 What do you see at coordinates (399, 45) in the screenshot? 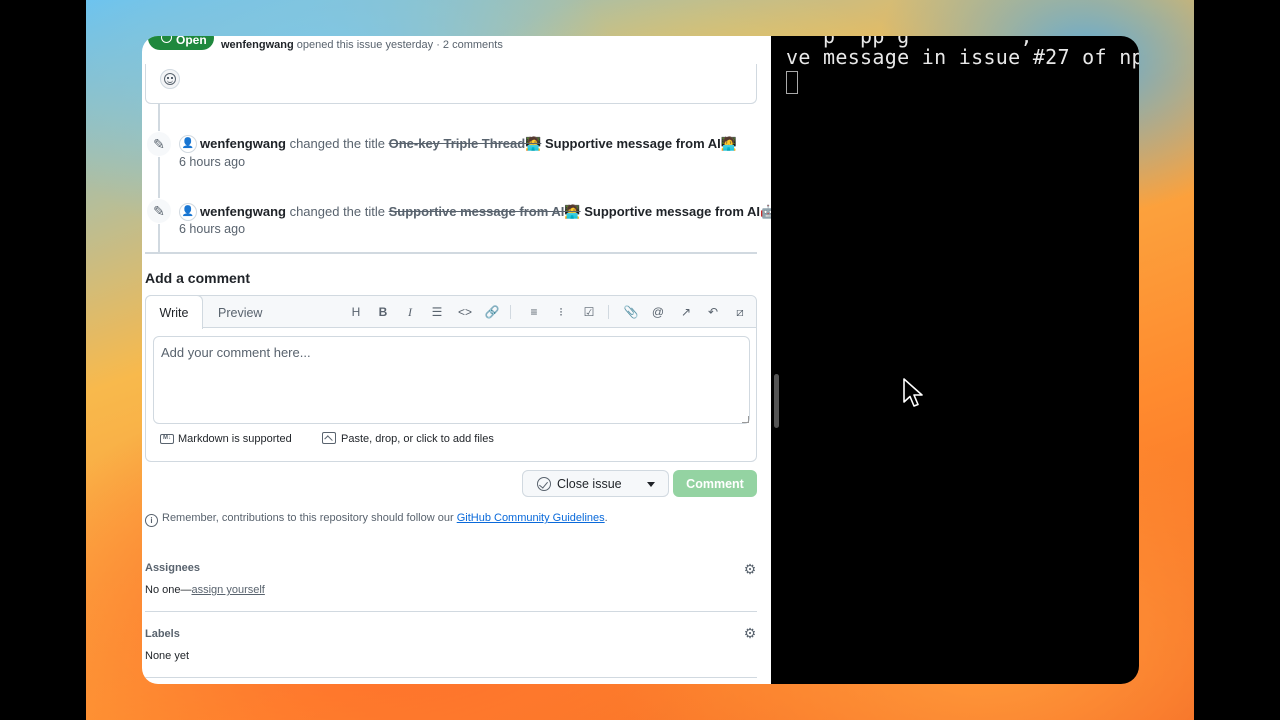
I see `issue-meta-text: opened this issue yesterday · 2 comments` at bounding box center [399, 45].